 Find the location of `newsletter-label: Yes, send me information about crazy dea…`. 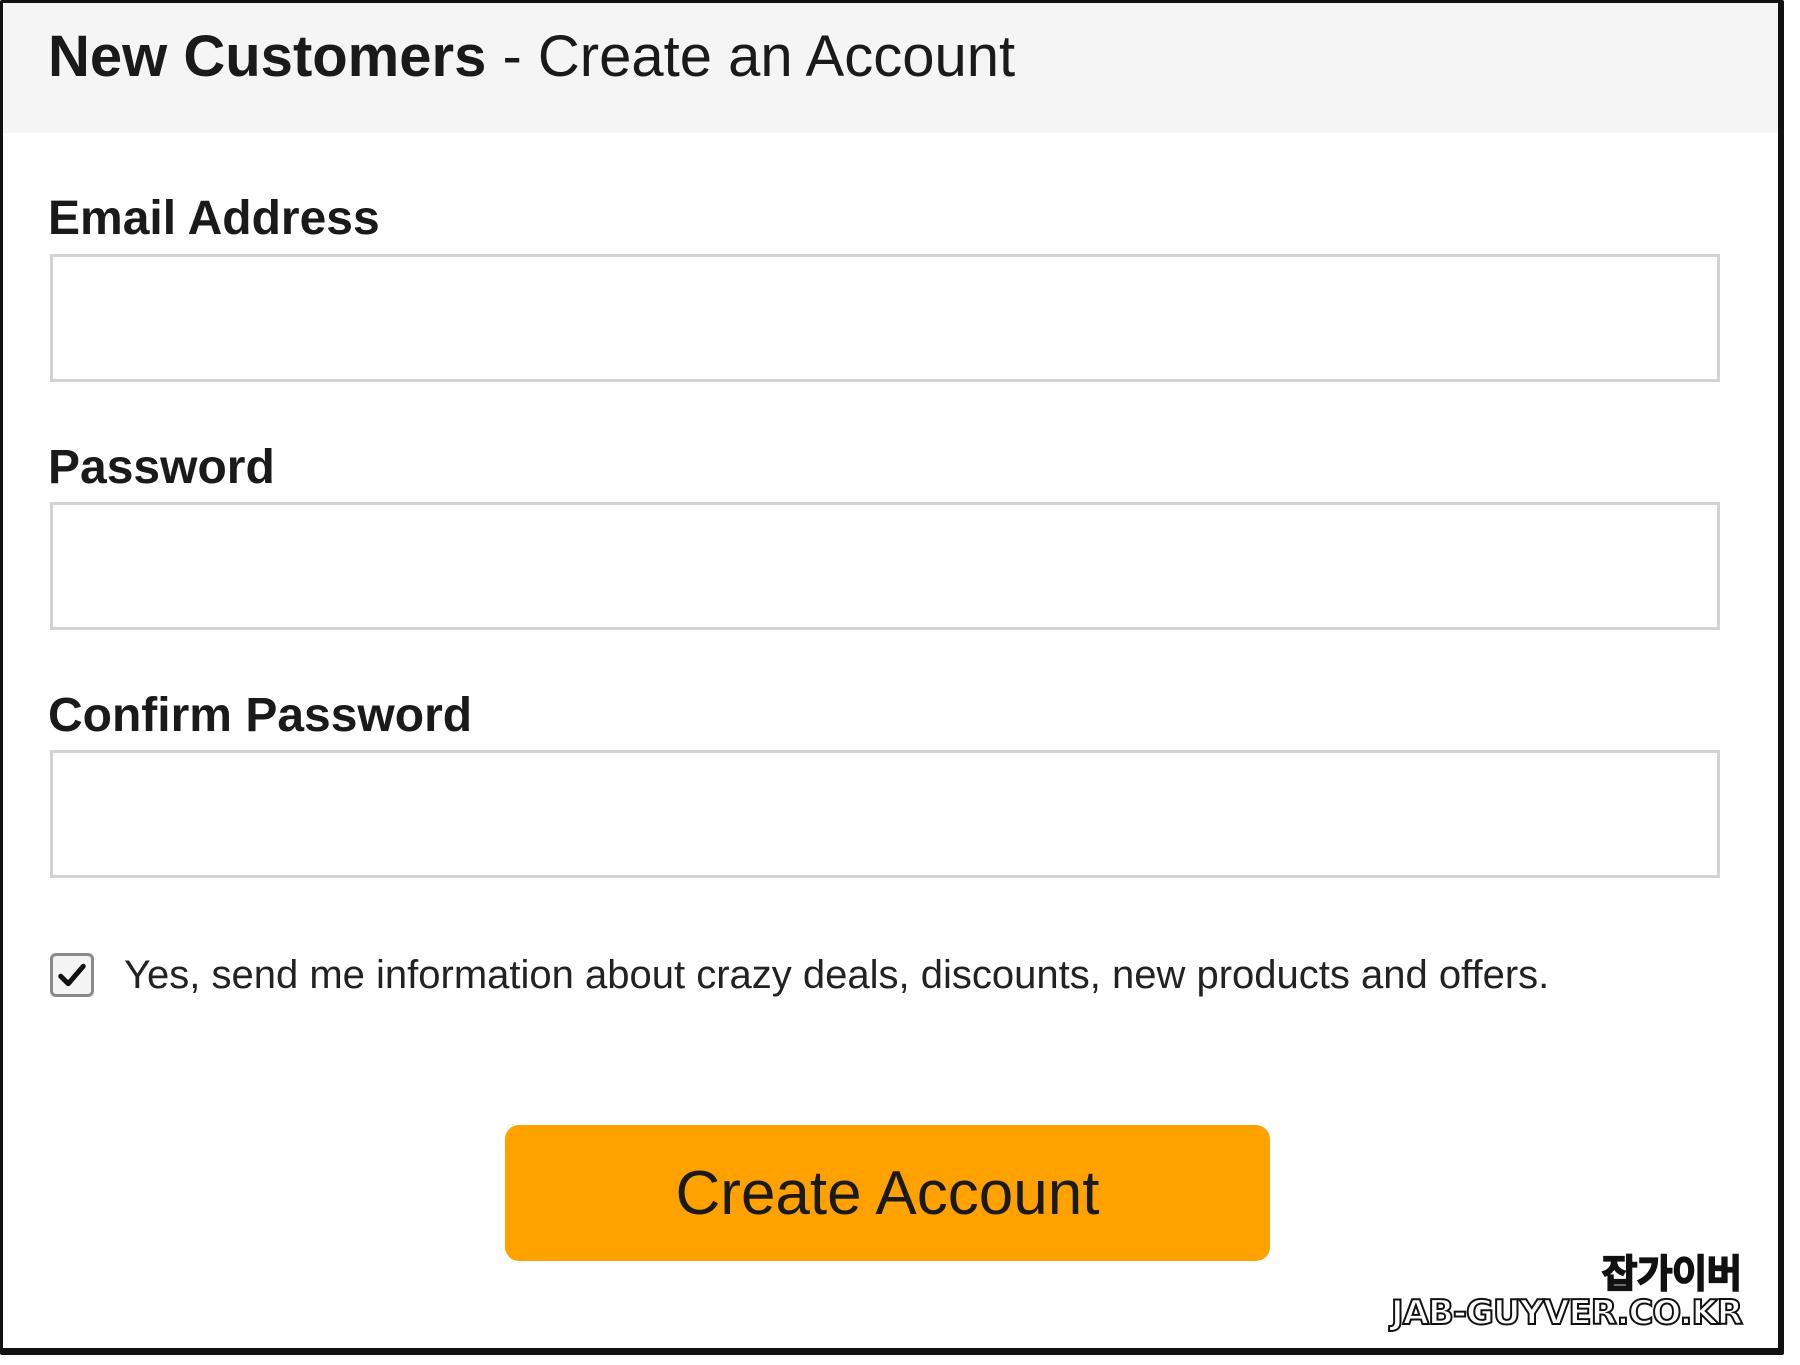

newsletter-label: Yes, send me information about crazy dea… is located at coordinates (837, 975).